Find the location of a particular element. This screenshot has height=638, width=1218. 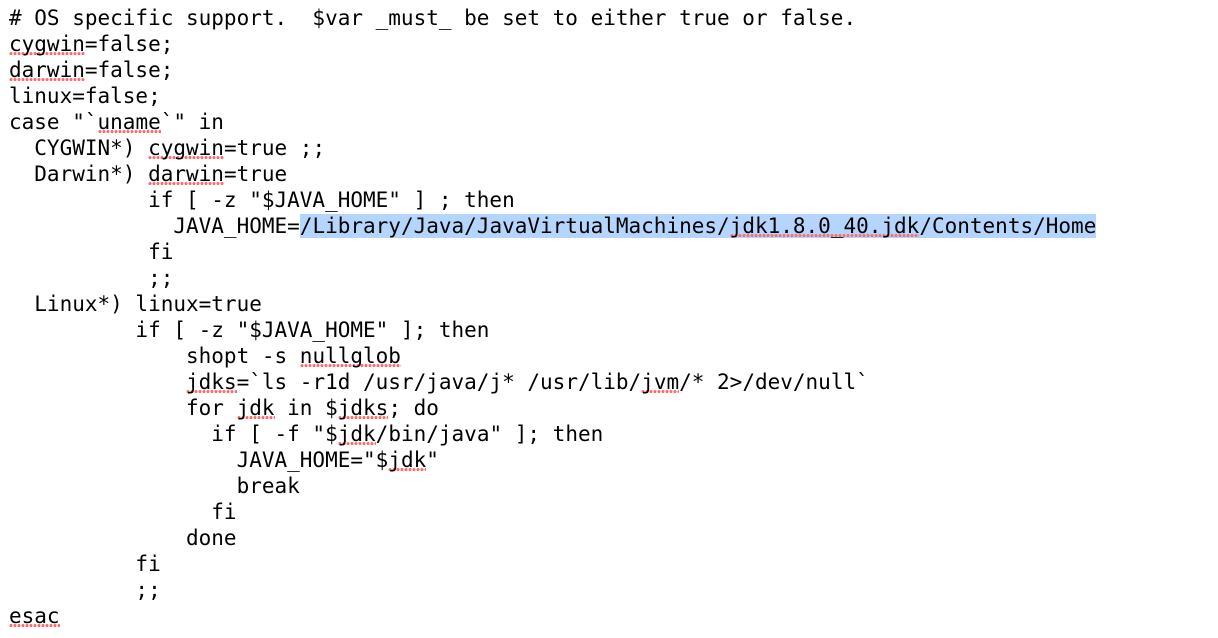

code-line: linux=false; is located at coordinates (85, 96).